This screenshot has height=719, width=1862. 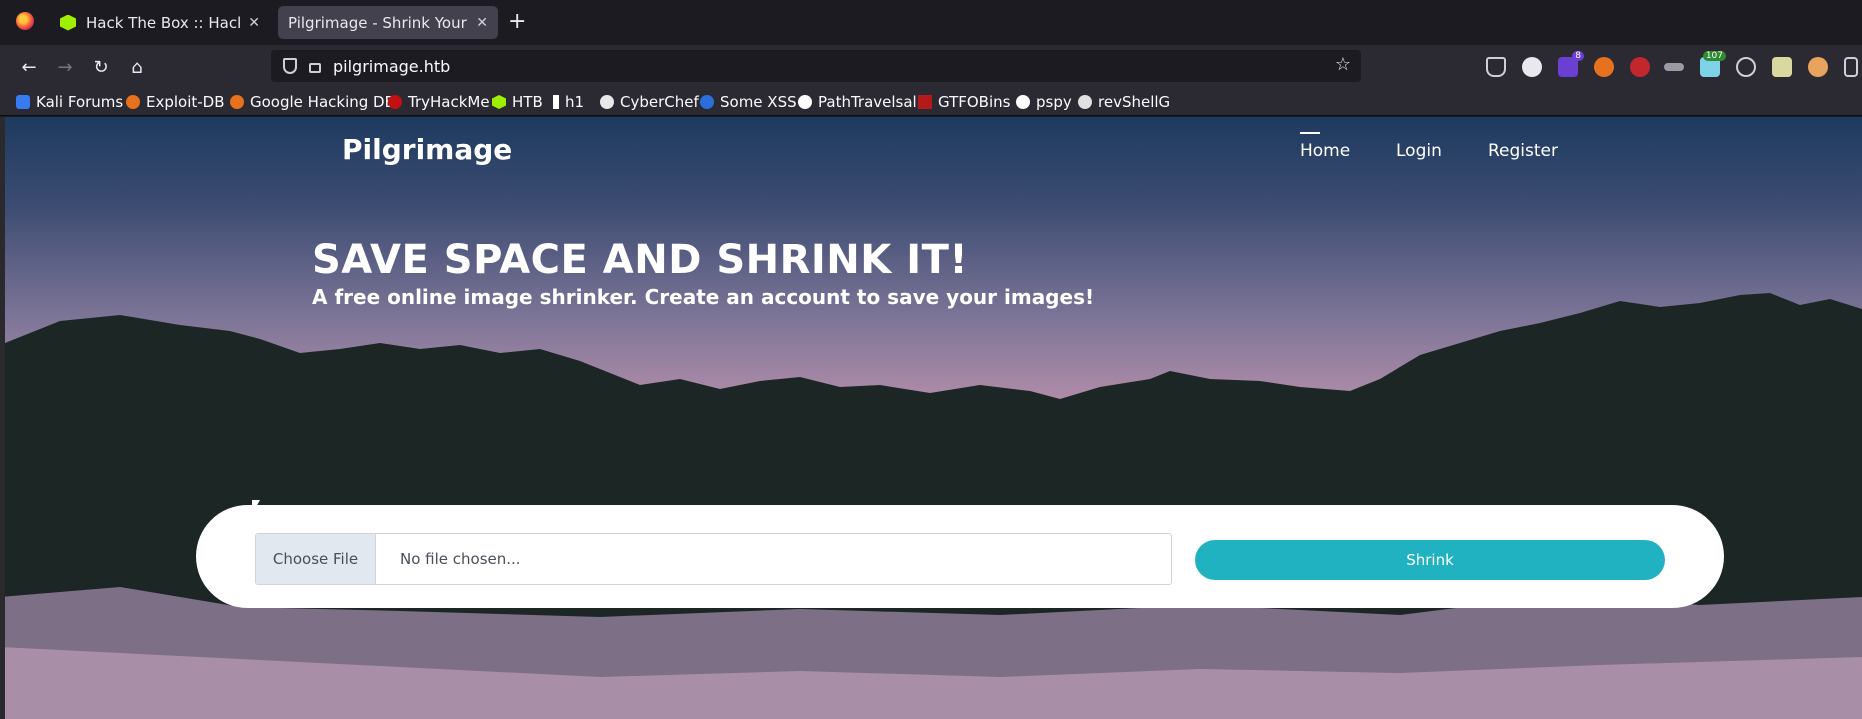 I want to click on skull-icon, so click(x=1085, y=102).